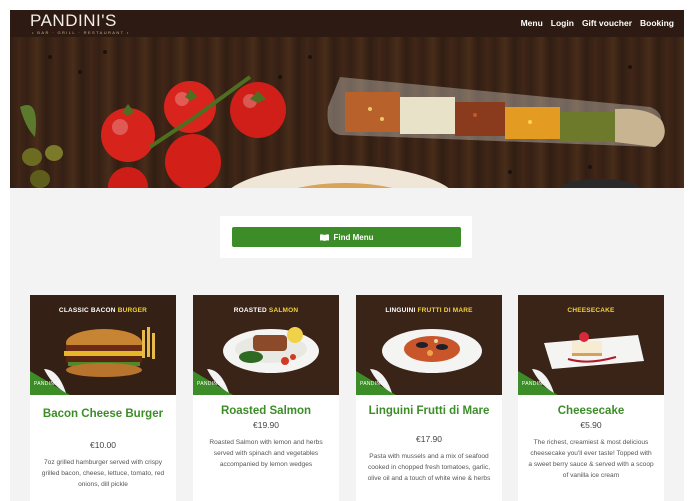 Image resolution: width=694 pixels, height=501 pixels. I want to click on card-image: ROASTED SALMON PANDINI'S, so click(266, 345).